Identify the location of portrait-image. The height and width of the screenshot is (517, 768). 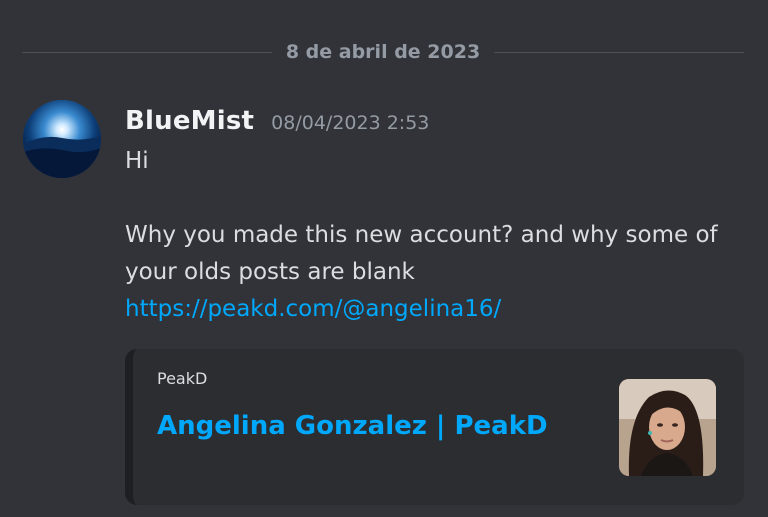
(667, 427).